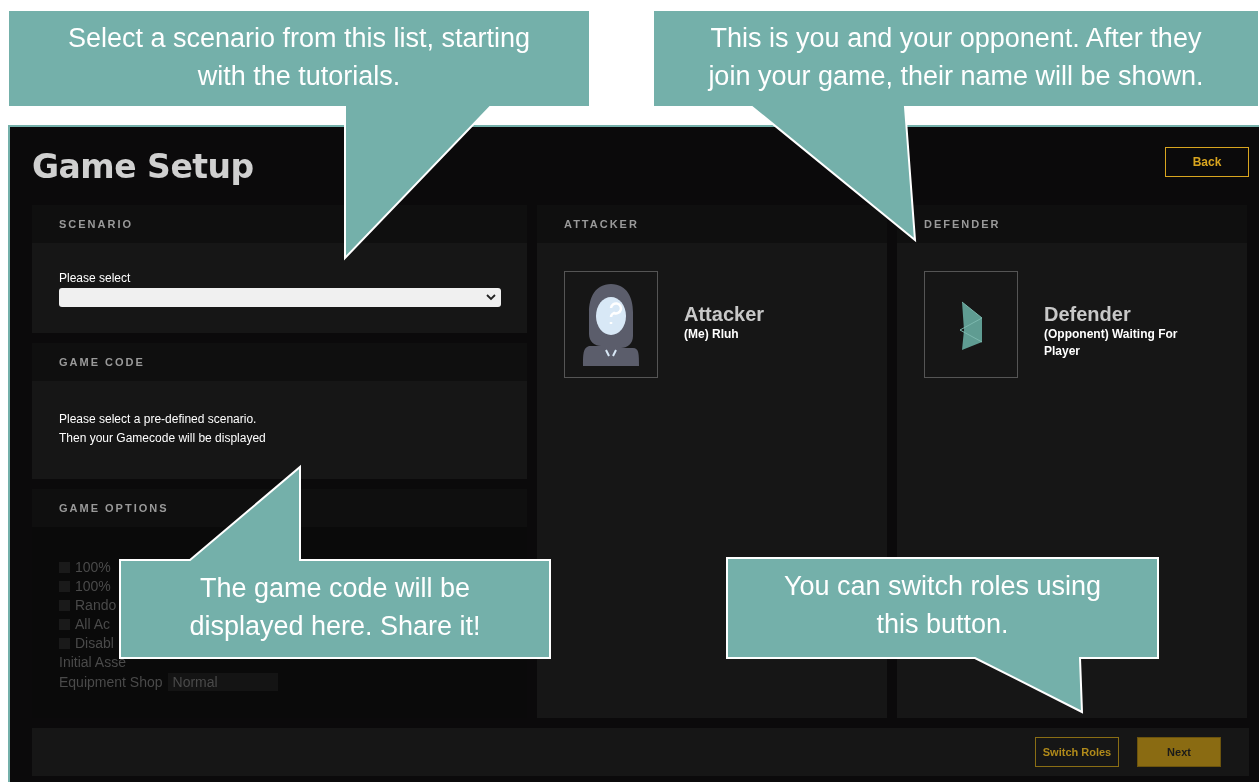 This screenshot has width=1259, height=782. Describe the element at coordinates (724, 314) in the screenshot. I see `player-role: Attacker` at that location.